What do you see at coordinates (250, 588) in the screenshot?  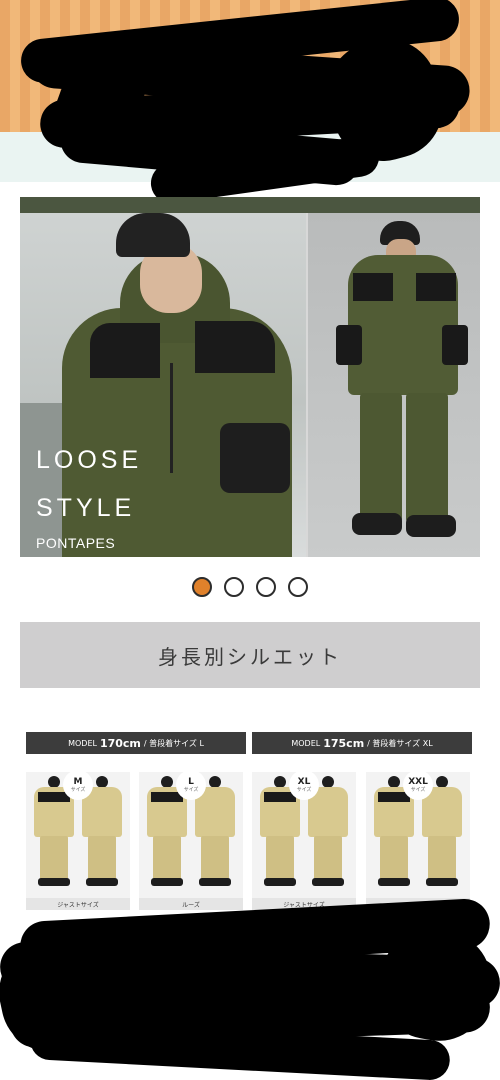 I see `carousel-pagination` at bounding box center [250, 588].